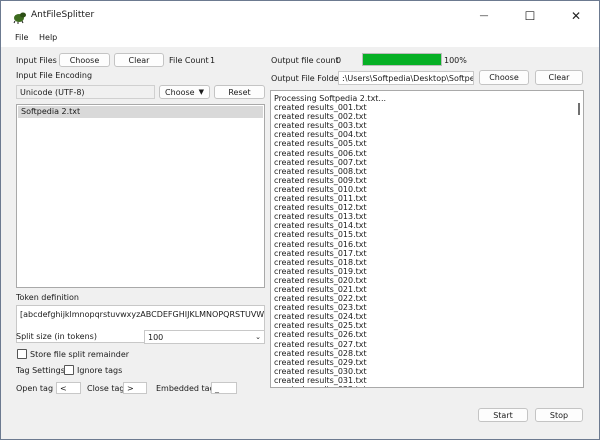 This screenshot has height=440, width=600. Describe the element at coordinates (185, 388) in the screenshot. I see `embedded-tag-label: Embedded tag` at that location.